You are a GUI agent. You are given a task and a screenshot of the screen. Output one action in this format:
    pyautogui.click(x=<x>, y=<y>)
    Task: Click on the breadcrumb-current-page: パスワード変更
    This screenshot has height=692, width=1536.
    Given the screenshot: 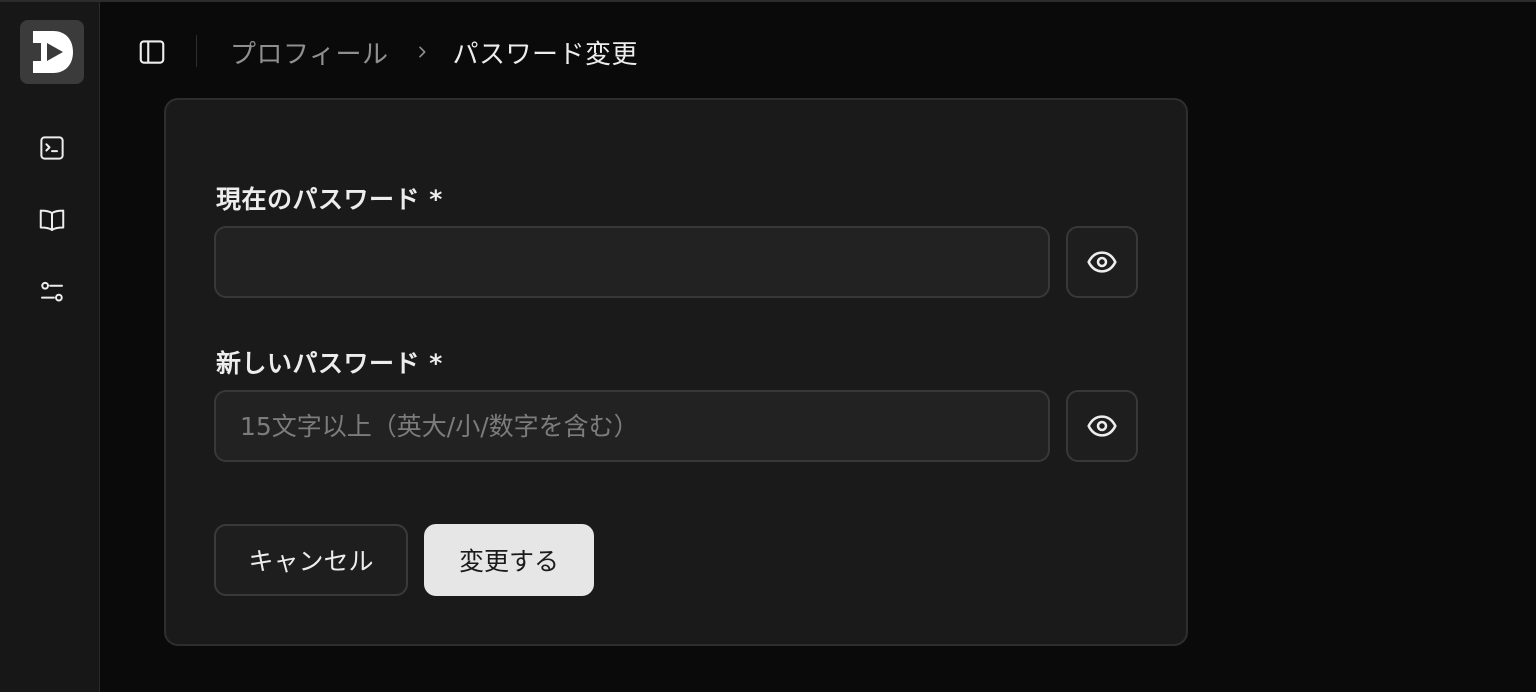 What is the action you would take?
    pyautogui.click(x=545, y=54)
    